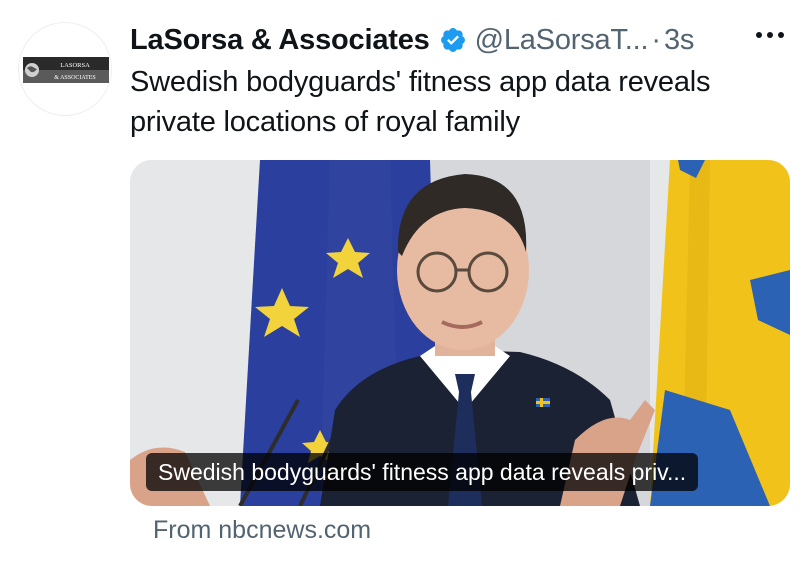  I want to click on tweet-header: LaSorsa & Associates @LaSorsaT... · 3s, so click(459, 40).